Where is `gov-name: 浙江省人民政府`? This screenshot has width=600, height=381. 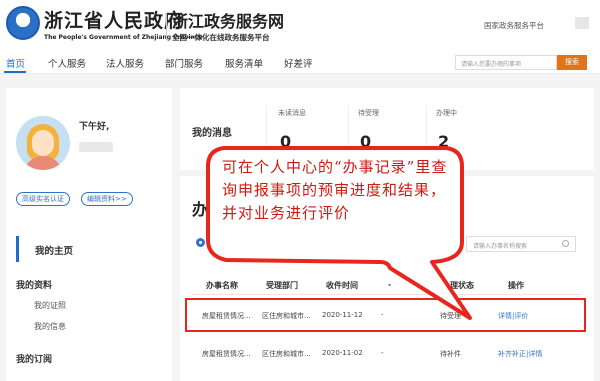
gov-name: 浙江省人民政府 is located at coordinates (114, 19).